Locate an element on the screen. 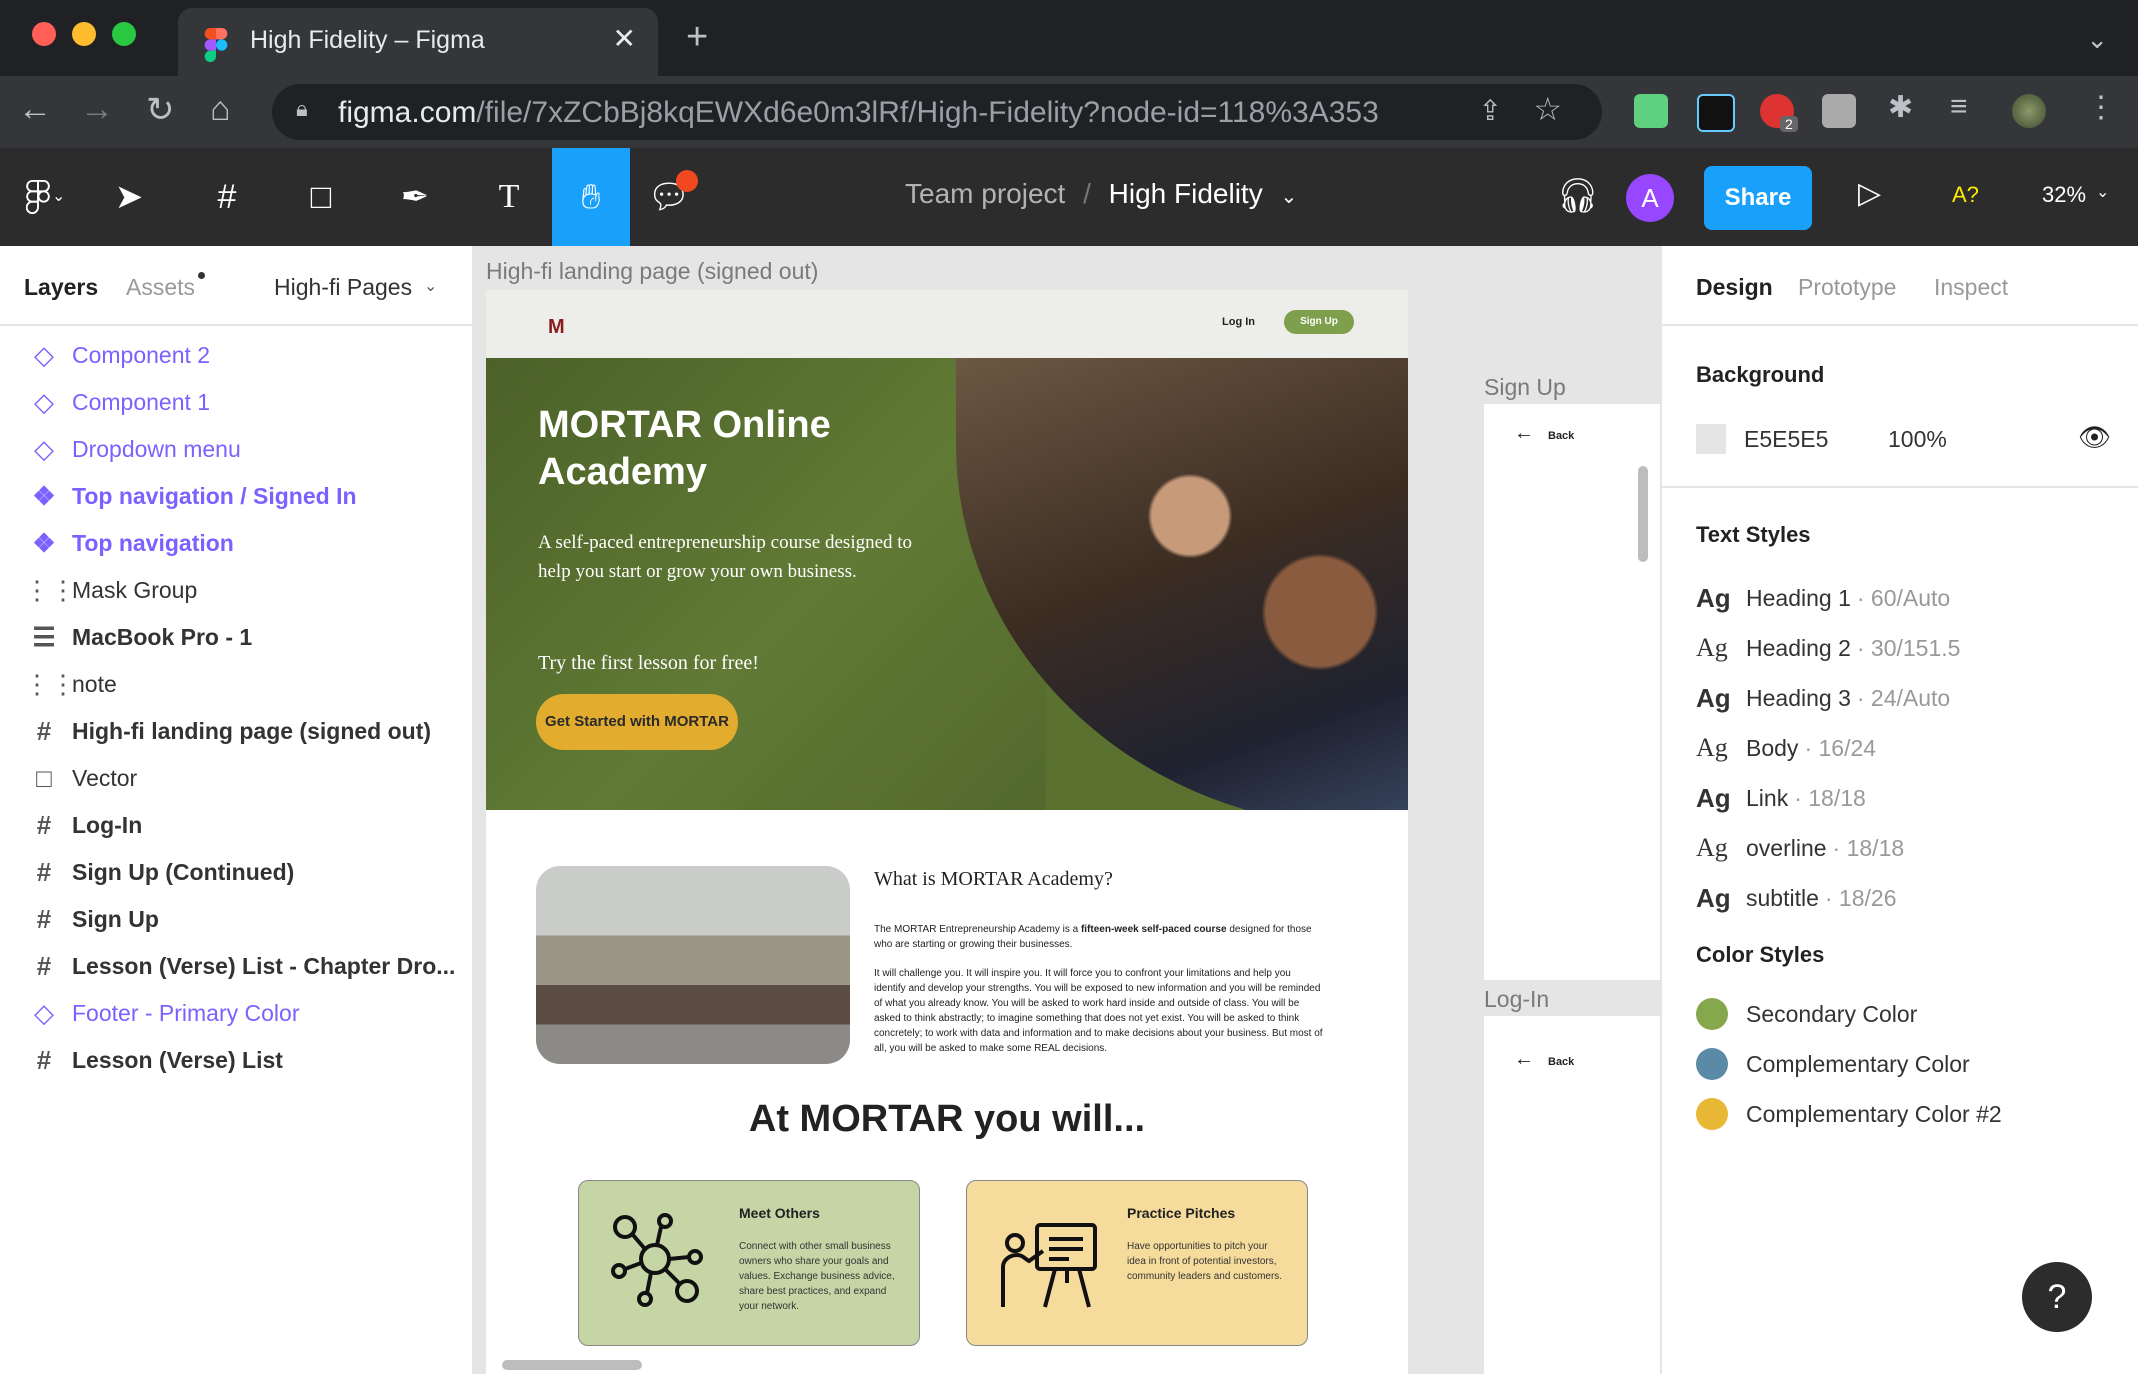  extension-k-icon is located at coordinates (1839, 111).